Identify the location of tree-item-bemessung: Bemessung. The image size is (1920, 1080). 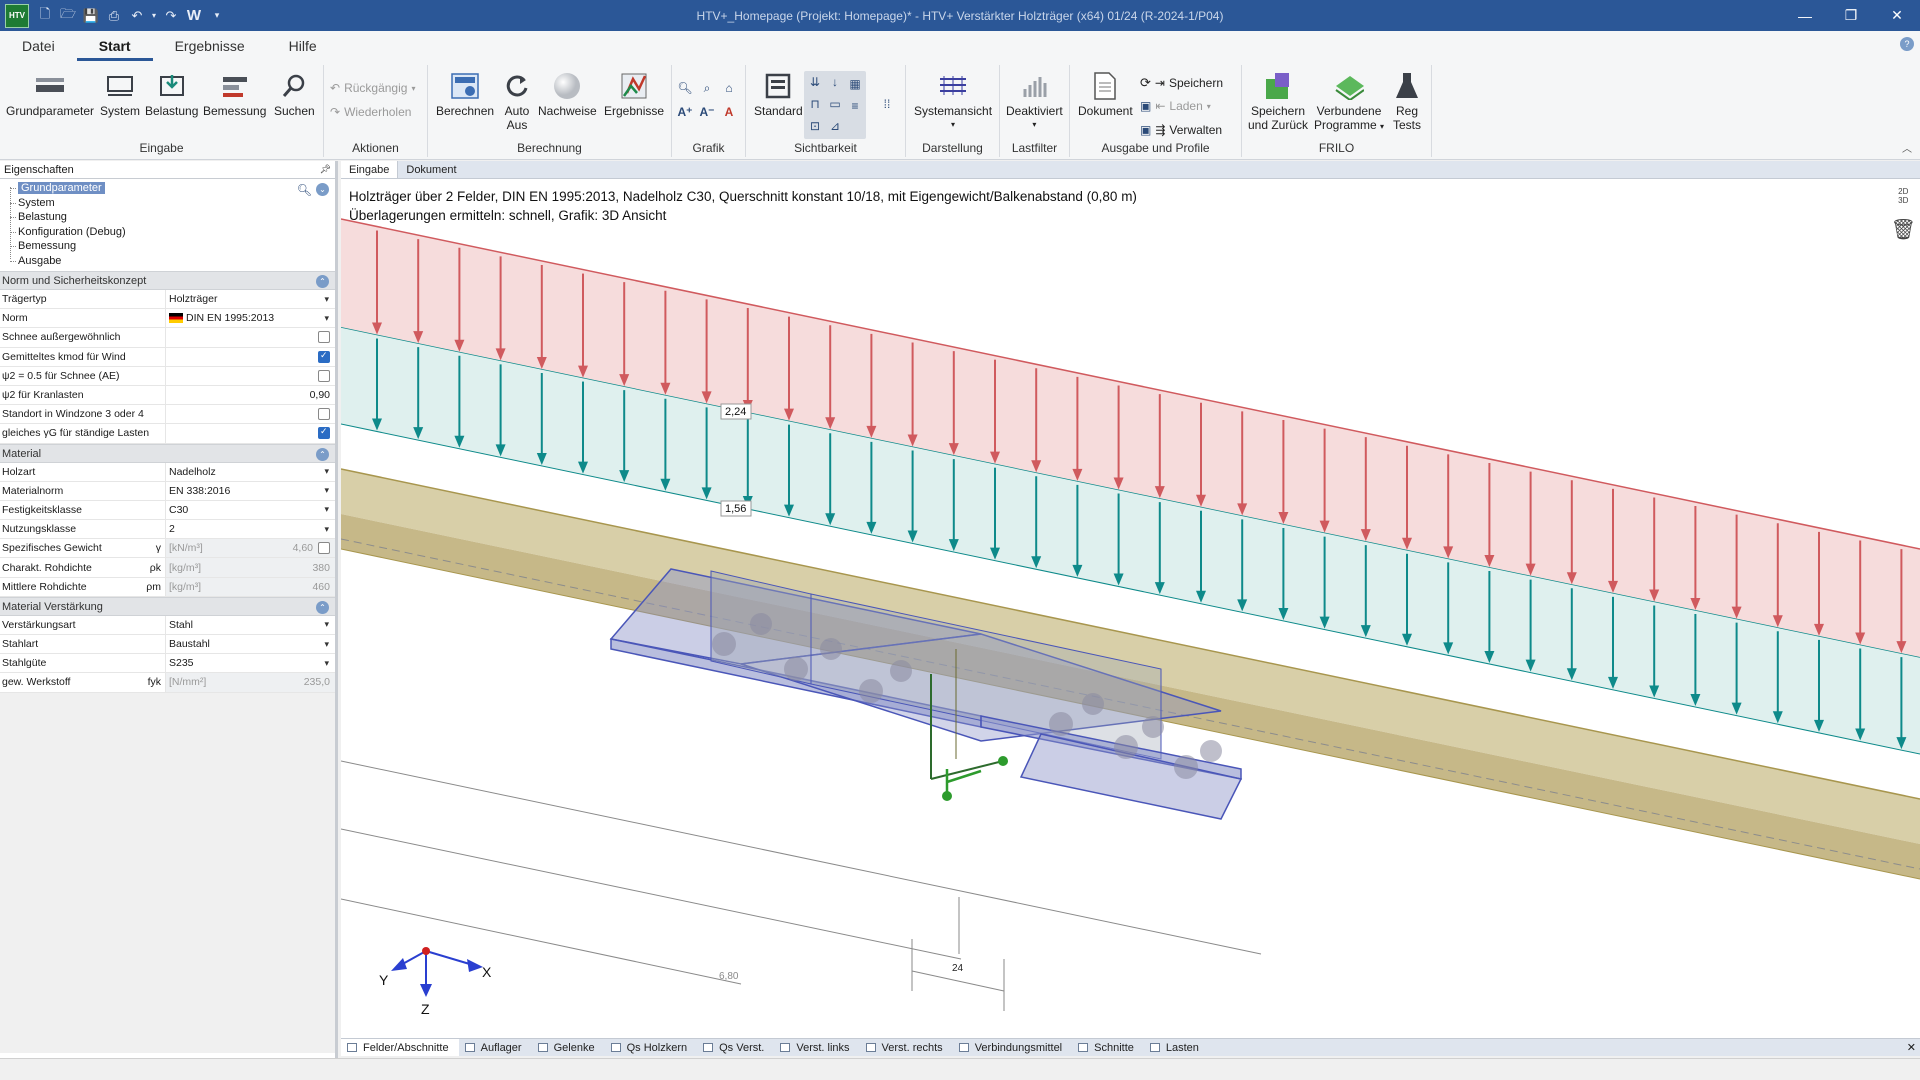
(171, 246).